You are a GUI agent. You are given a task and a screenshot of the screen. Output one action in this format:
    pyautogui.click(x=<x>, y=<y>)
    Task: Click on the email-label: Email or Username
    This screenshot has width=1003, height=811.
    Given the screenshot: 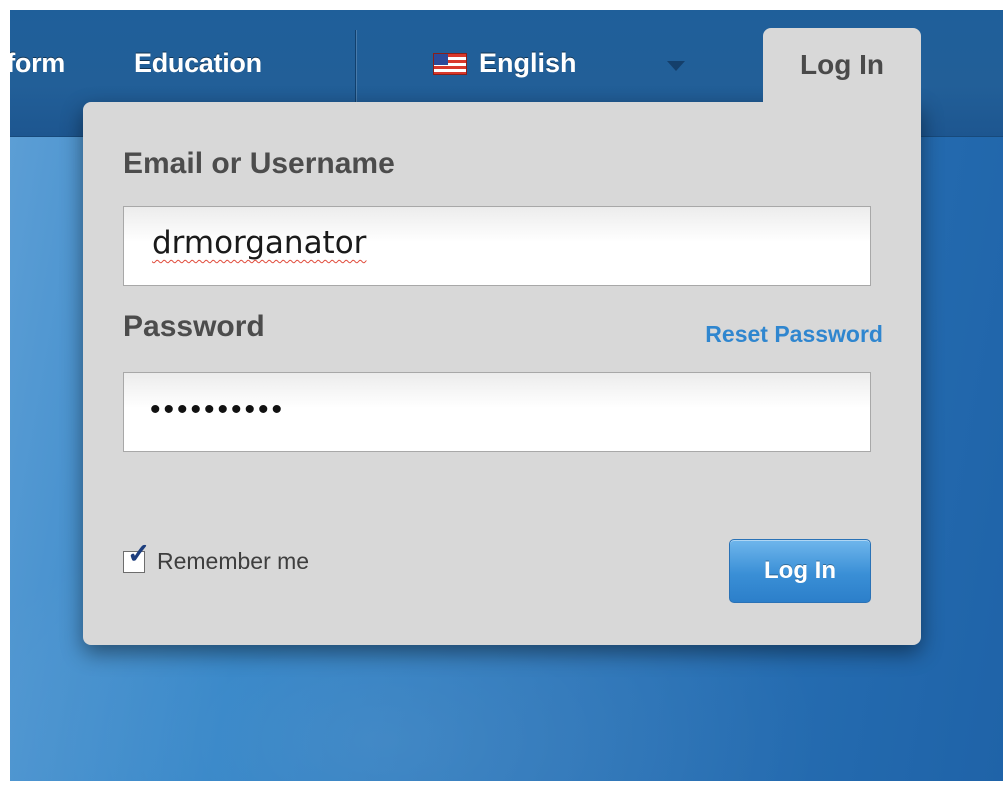 What is the action you would take?
    pyautogui.click(x=259, y=163)
    